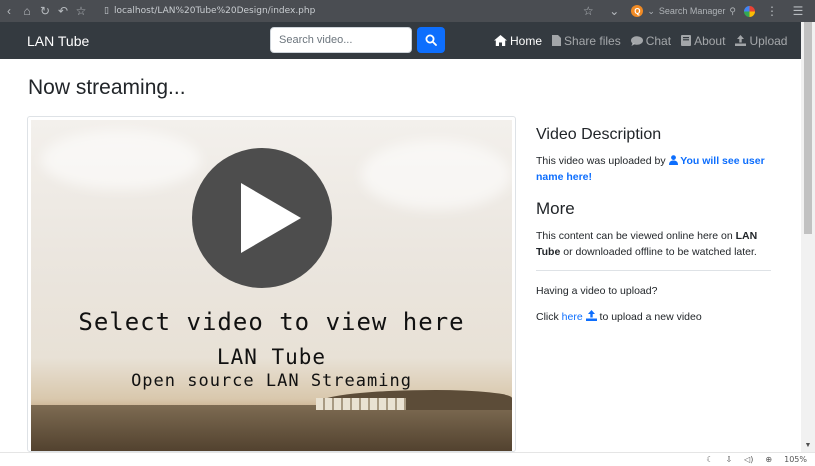  I want to click on nav-chat-label: Chat, so click(658, 40).